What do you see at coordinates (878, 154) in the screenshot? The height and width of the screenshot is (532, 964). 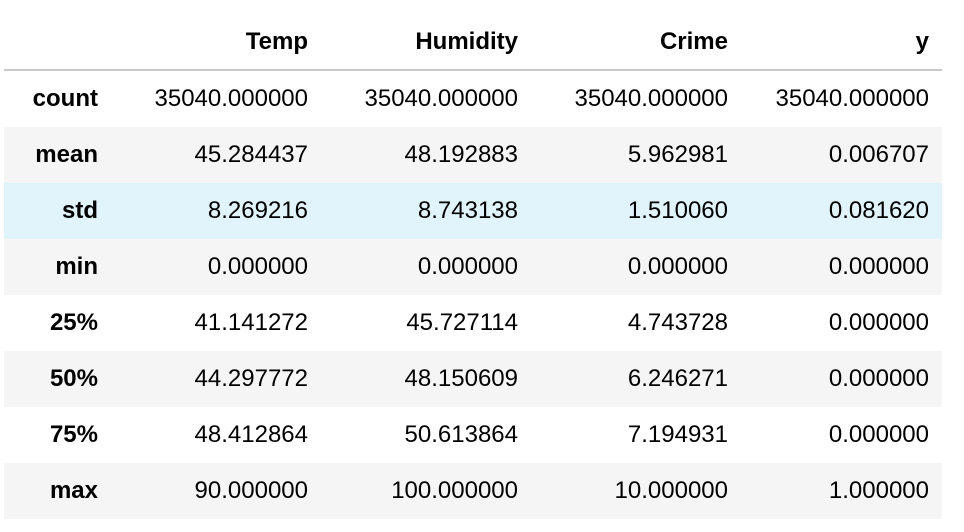 I see `table-cell: 0.006707` at bounding box center [878, 154].